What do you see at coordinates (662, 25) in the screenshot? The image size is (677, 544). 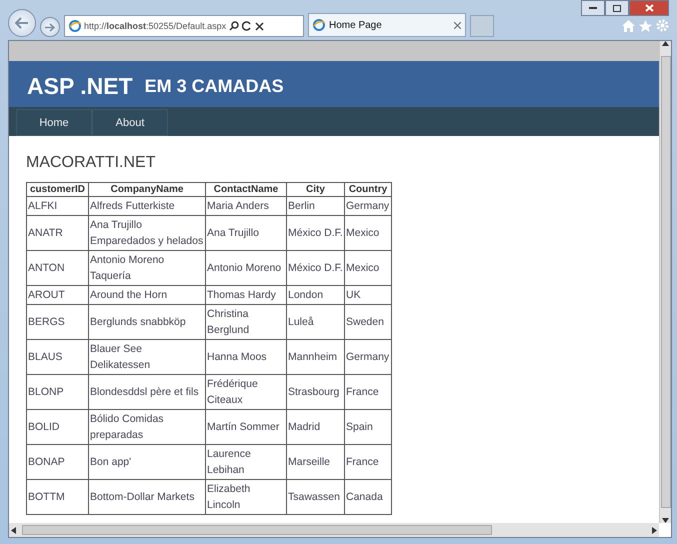 I see `settings-icon` at bounding box center [662, 25].